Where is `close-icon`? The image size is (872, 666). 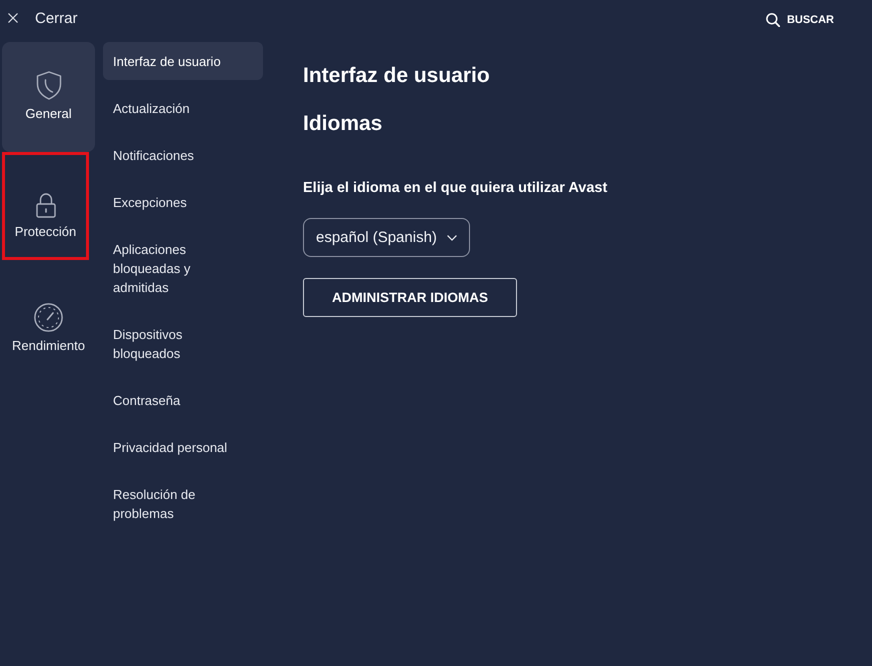 close-icon is located at coordinates (13, 18).